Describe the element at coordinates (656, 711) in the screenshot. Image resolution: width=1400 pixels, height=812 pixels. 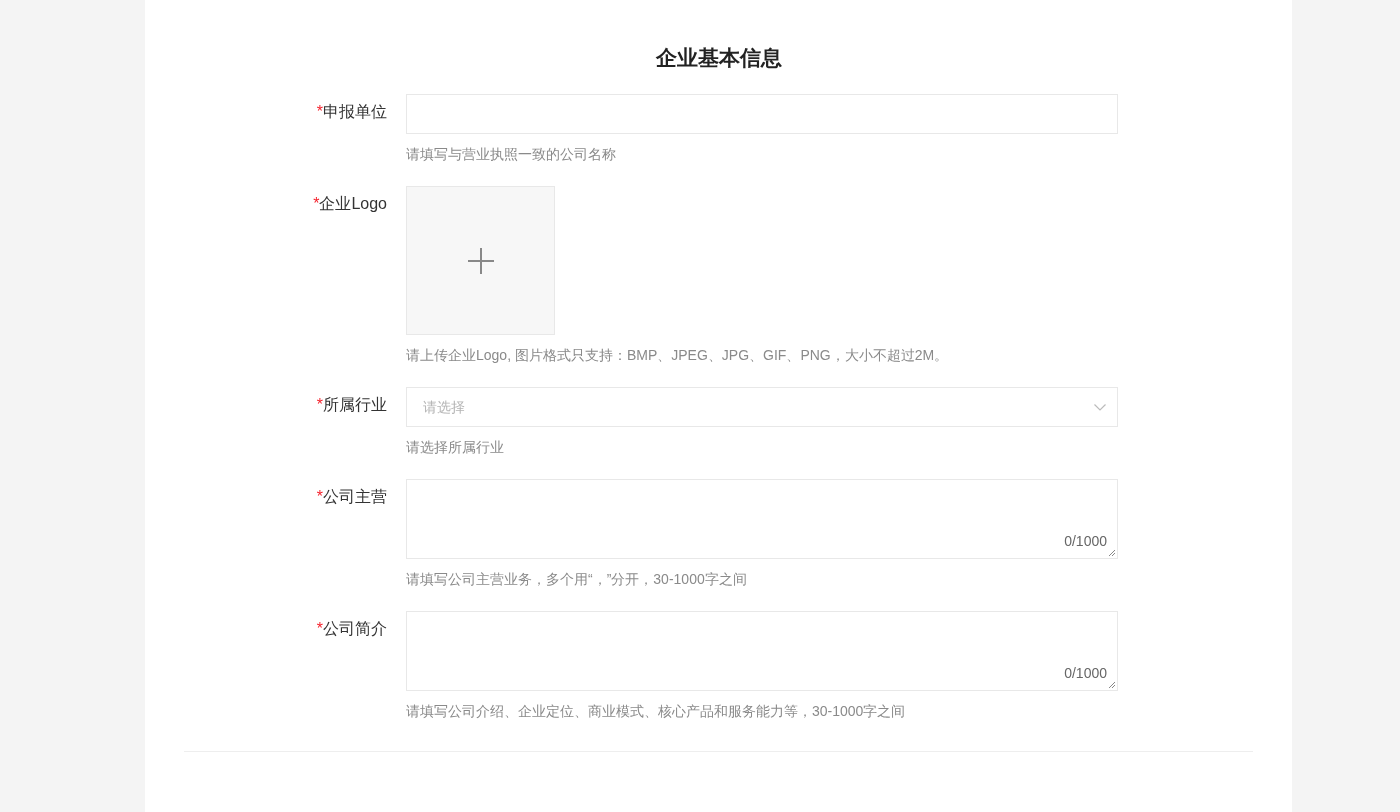
I see `help-text: 请填写公司介绍、企业定位、商业模式、核心产品和服务能力等，30-1000字之间` at that location.